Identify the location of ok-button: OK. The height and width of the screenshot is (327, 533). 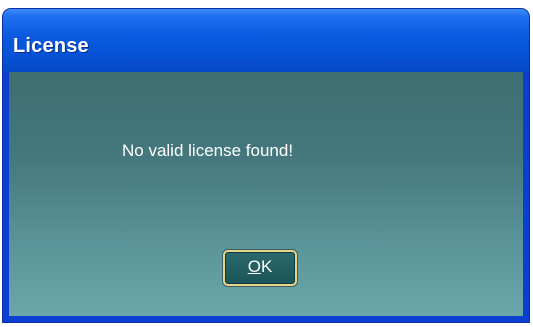
(260, 268).